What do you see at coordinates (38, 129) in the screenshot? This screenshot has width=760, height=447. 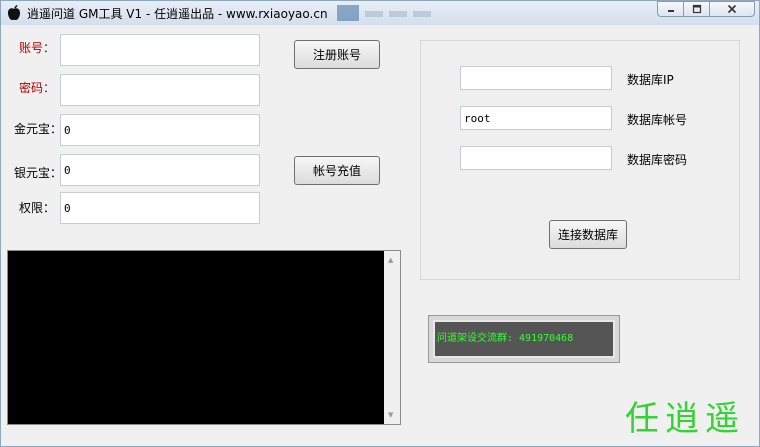 I see `gold-label: 金元宝：` at bounding box center [38, 129].